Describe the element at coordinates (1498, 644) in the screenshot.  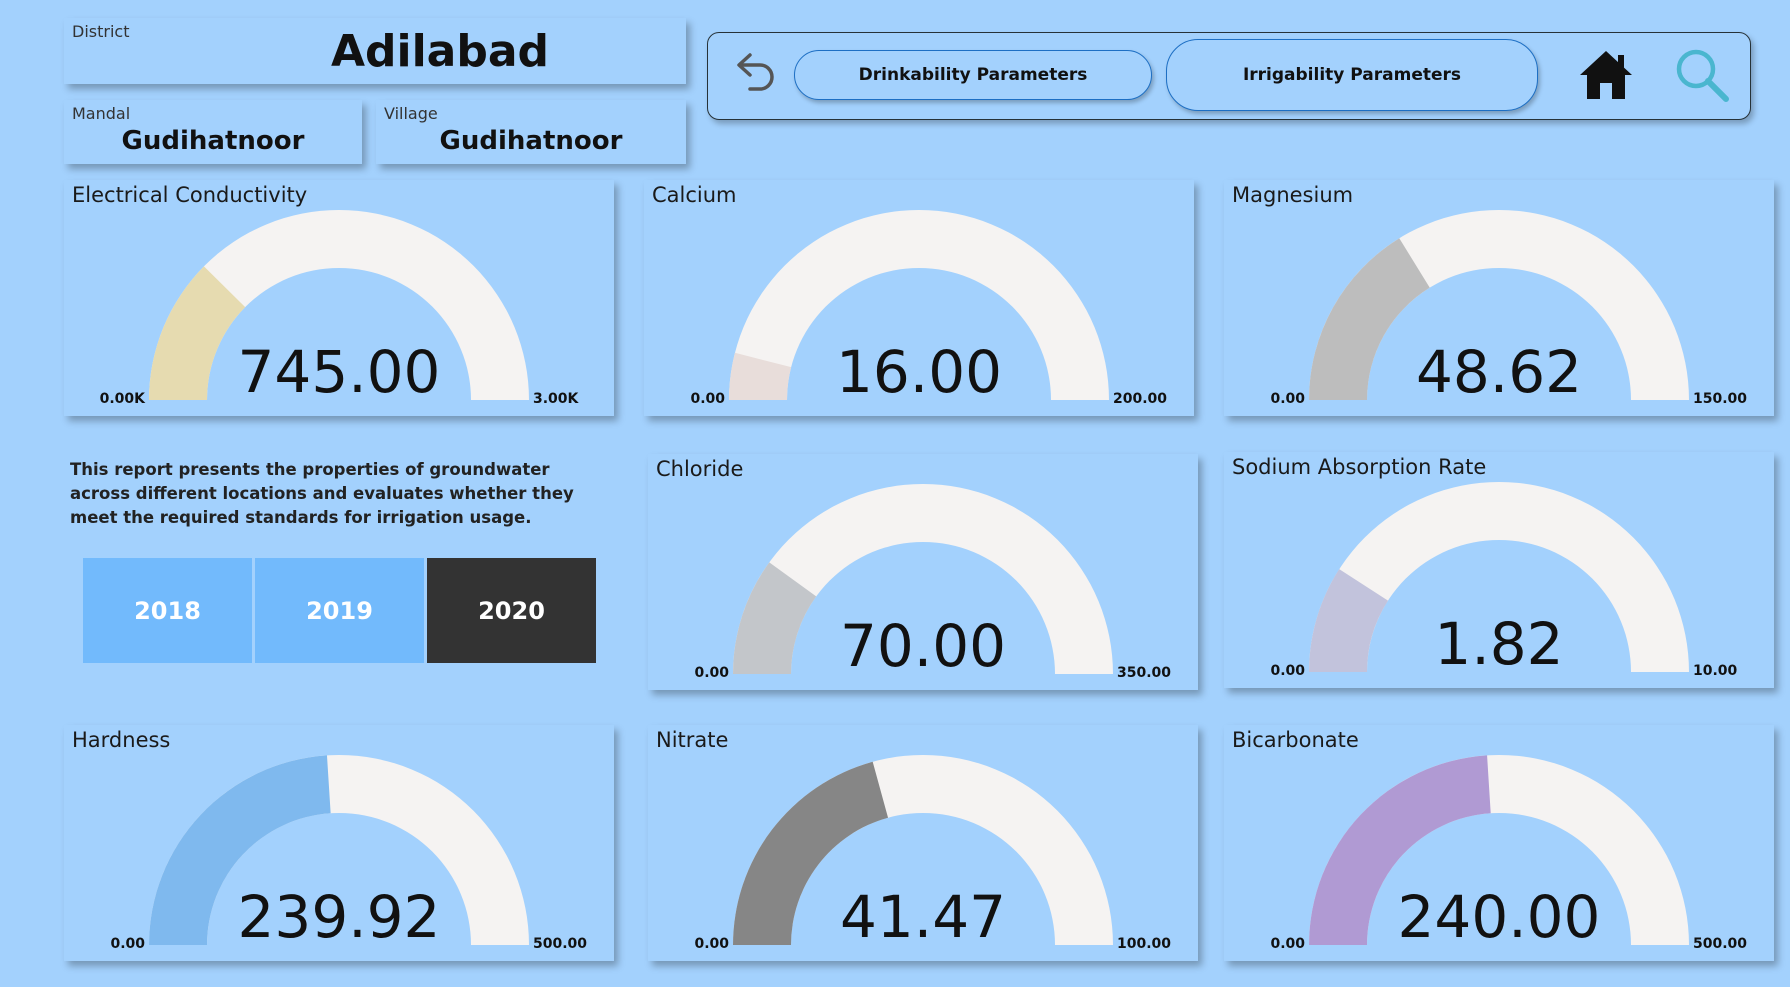
I see `gauge-value: 1.82` at that location.